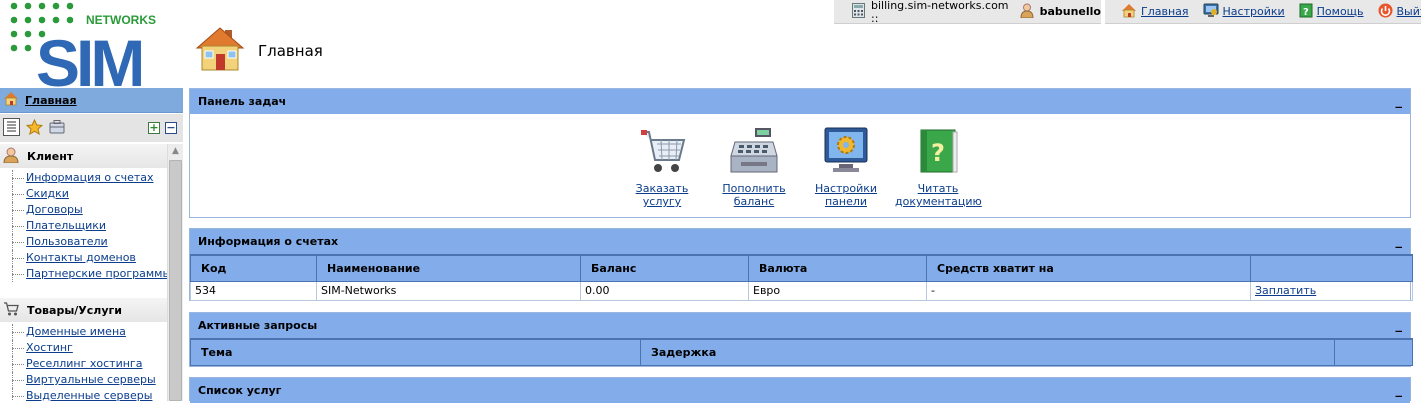 This screenshot has height=403, width=1421. Describe the element at coordinates (49, 347) in the screenshot. I see `sidebar-item-label: Хостинг` at that location.